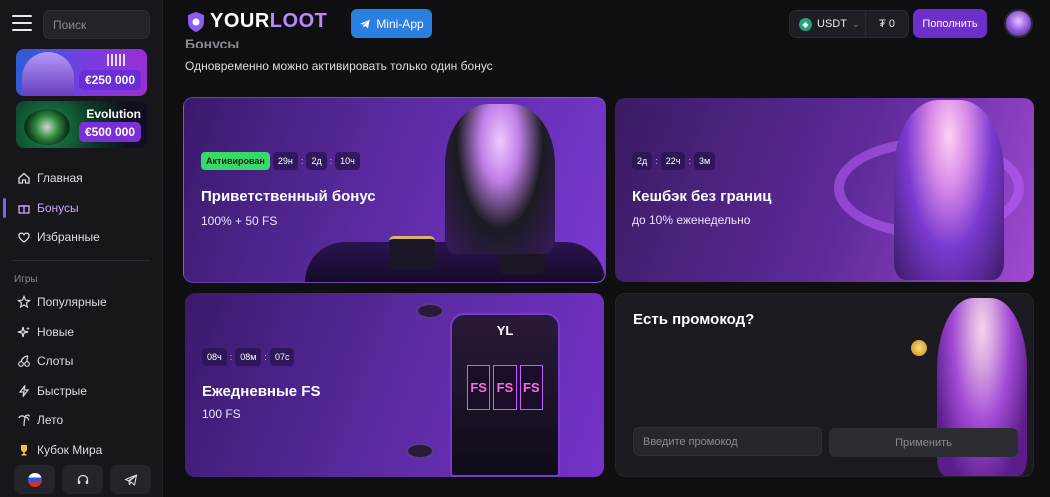  What do you see at coordinates (24, 361) in the screenshot?
I see `cherry-icon` at bounding box center [24, 361].